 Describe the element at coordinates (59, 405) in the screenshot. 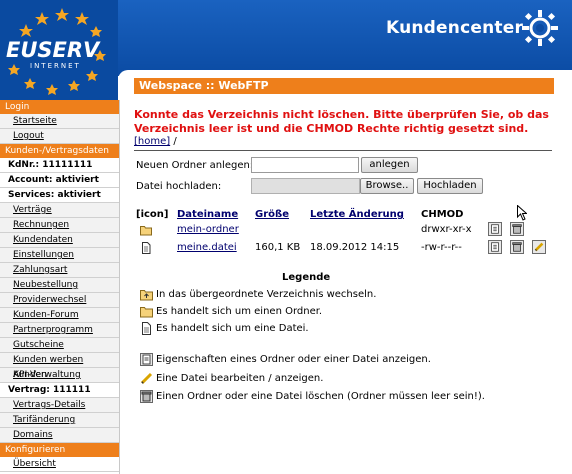

I see `sidebar-item-vertrags-details: Vertrags-Details` at that location.